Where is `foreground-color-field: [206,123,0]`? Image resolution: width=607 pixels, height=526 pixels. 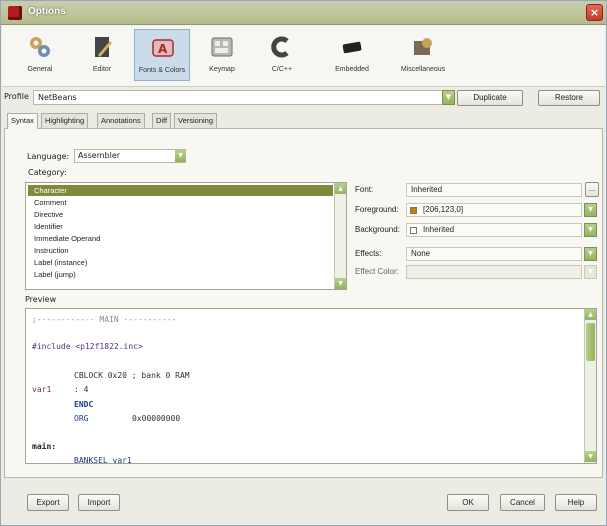
foreground-color-field: [206,123,0] is located at coordinates (494, 210).